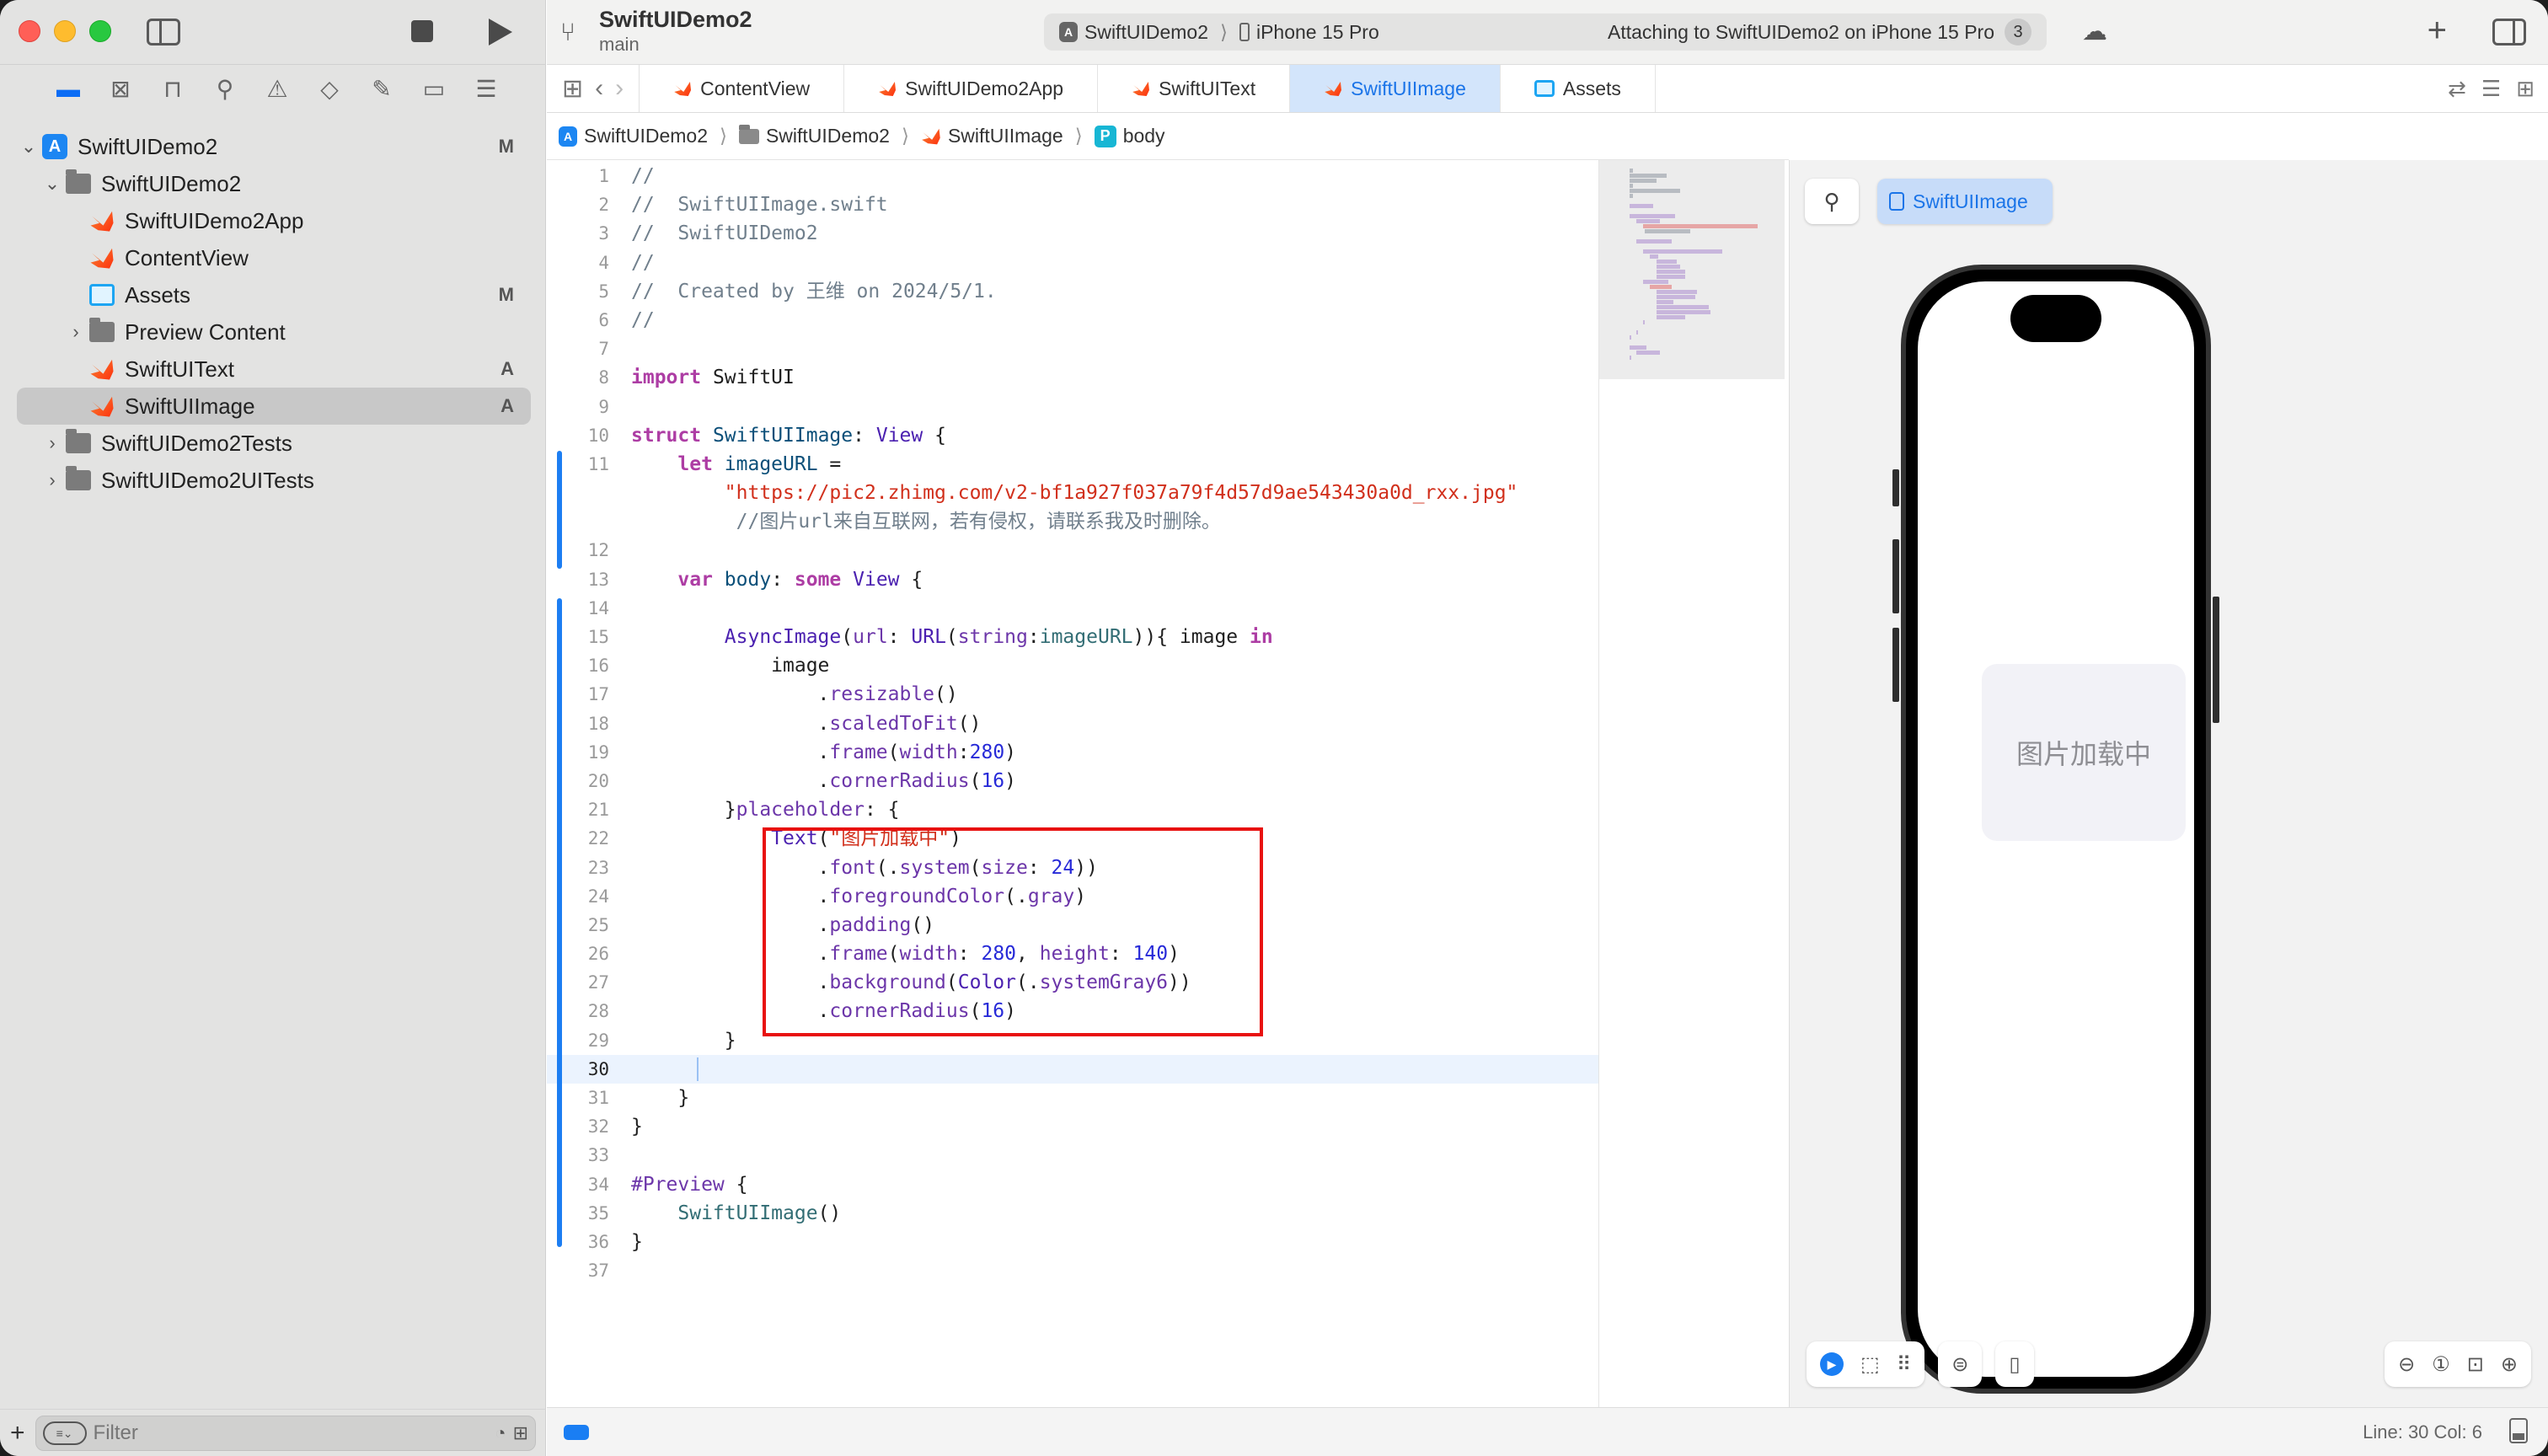 The image size is (2548, 1456). Describe the element at coordinates (274, 332) in the screenshot. I see `tree-item-group: › Preview Content` at that location.